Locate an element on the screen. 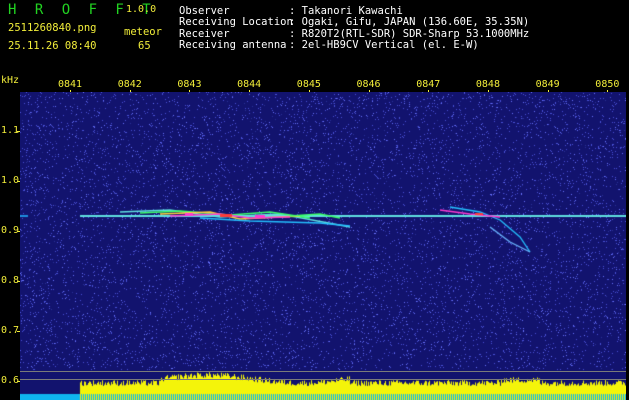 The width and height of the screenshot is (629, 400). info-receiver-label: Receiver is located at coordinates (204, 34).